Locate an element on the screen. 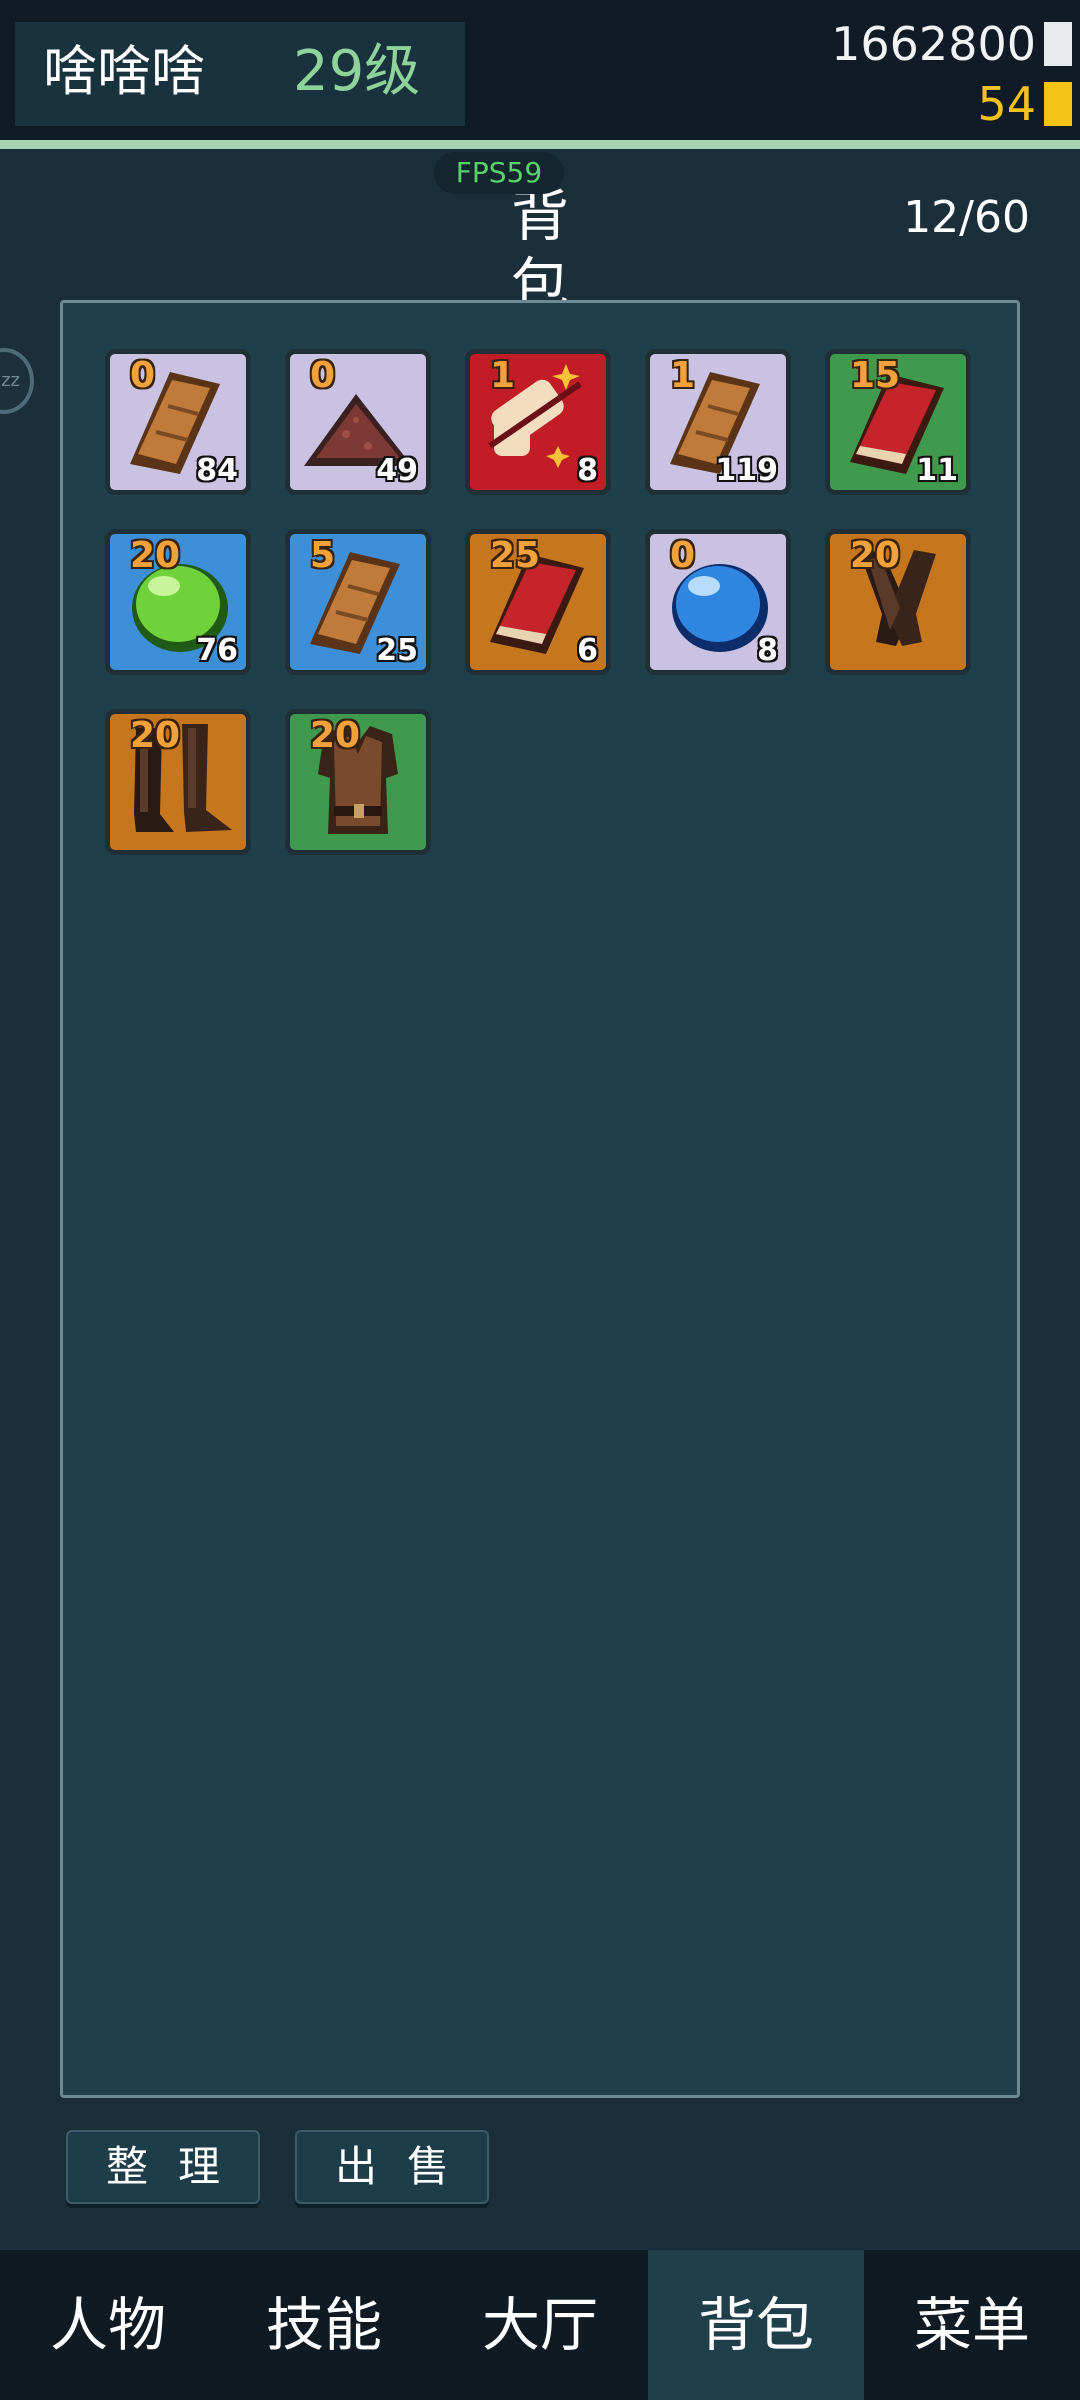 This screenshot has height=2400, width=1080. inventory-slot: 0 8 is located at coordinates (718, 602).